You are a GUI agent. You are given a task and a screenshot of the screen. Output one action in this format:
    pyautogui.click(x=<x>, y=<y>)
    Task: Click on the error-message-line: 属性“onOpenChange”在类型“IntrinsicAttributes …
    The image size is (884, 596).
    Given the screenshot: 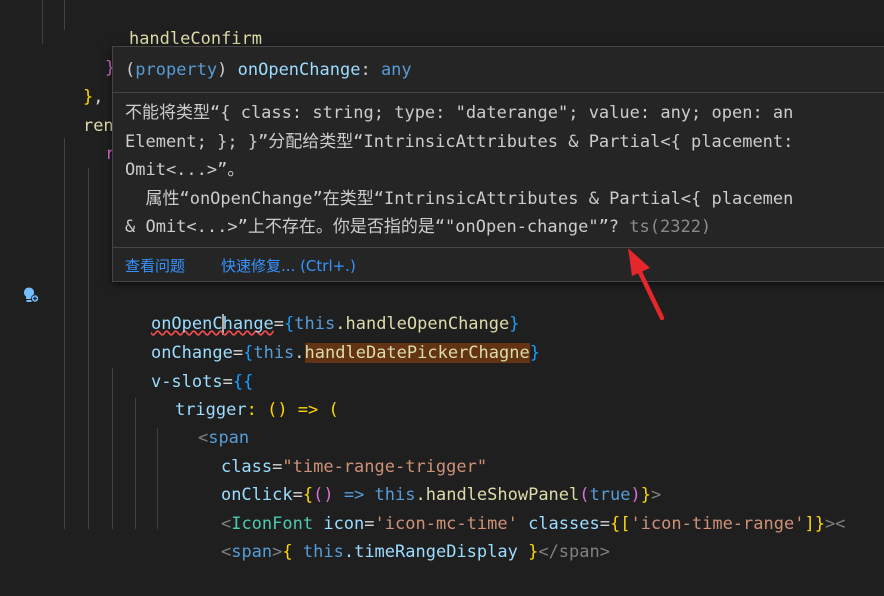 What is the action you would take?
    pyautogui.click(x=459, y=198)
    